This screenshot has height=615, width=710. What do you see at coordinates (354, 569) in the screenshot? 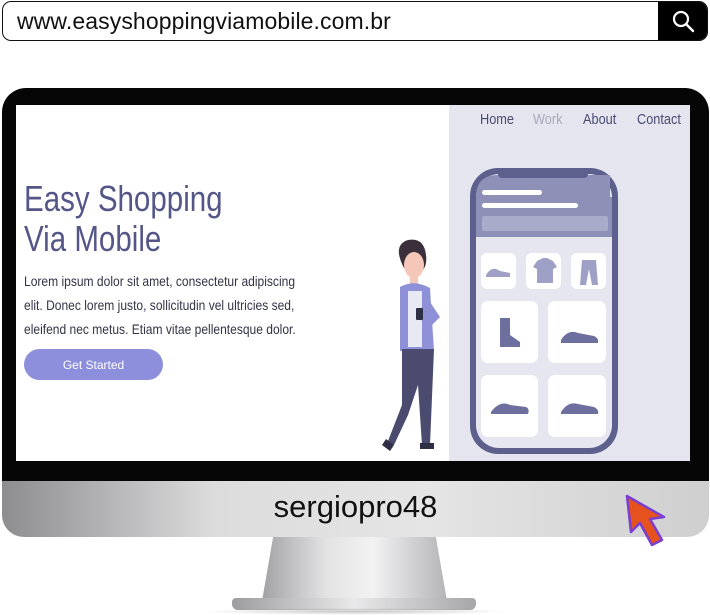
I see `monitor-stand` at bounding box center [354, 569].